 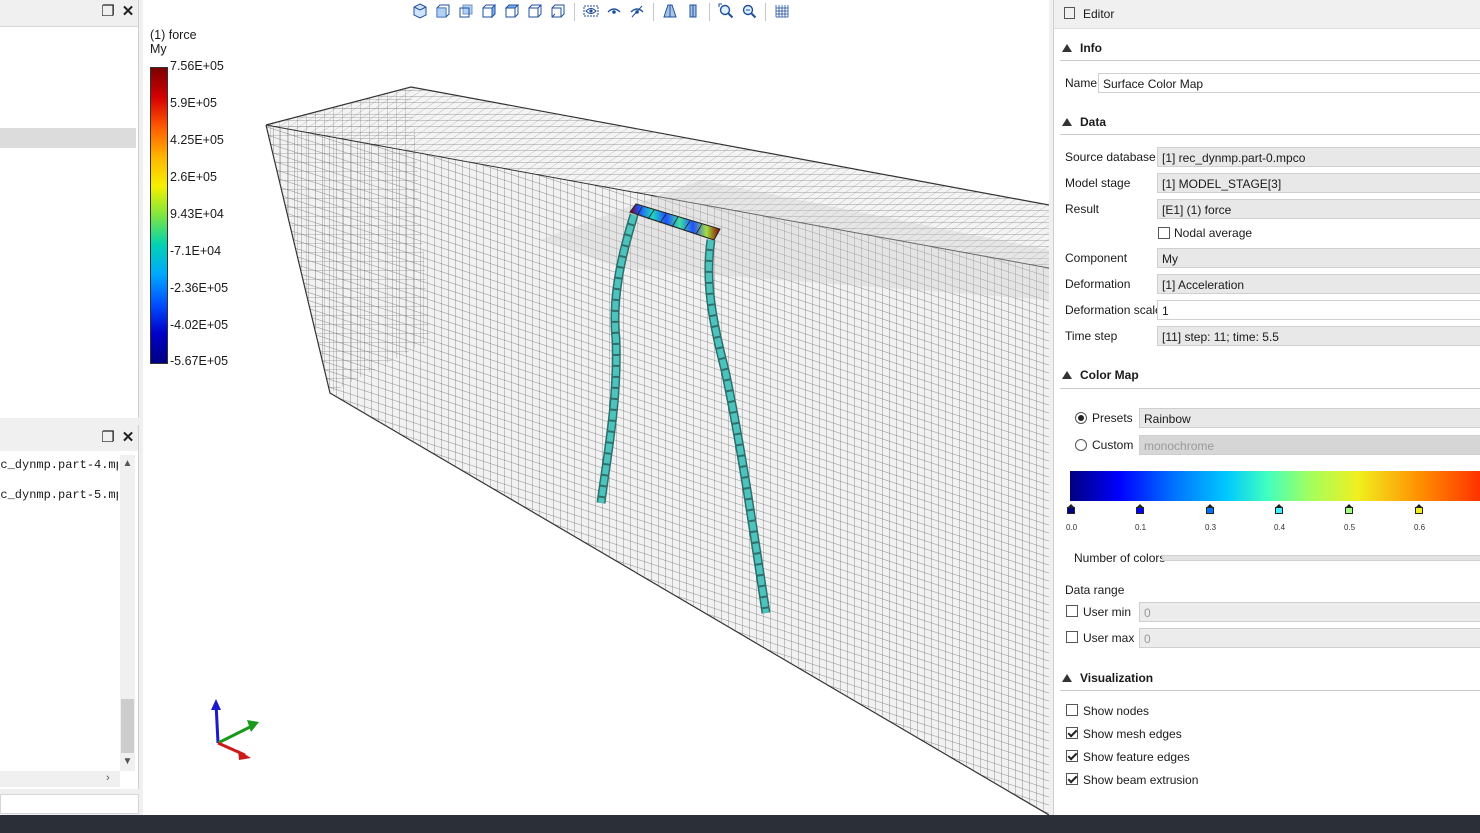 What do you see at coordinates (670, 11) in the screenshot?
I see `perspective-icon` at bounding box center [670, 11].